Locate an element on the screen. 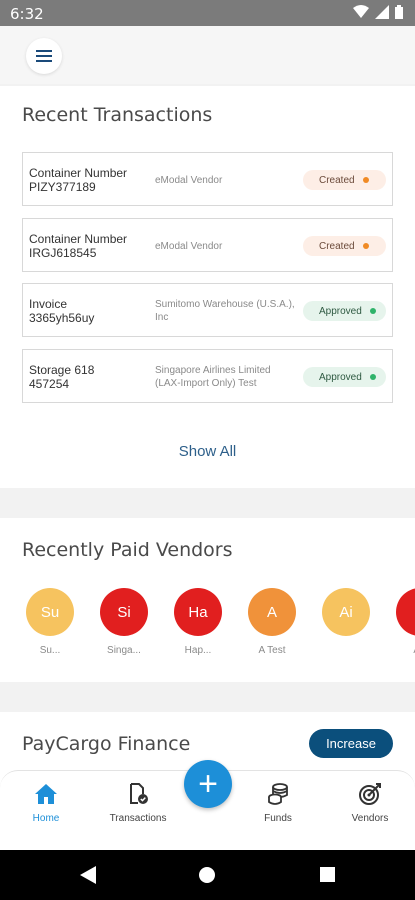 The height and width of the screenshot is (900, 415). nav-funds: Funds is located at coordinates (278, 802).